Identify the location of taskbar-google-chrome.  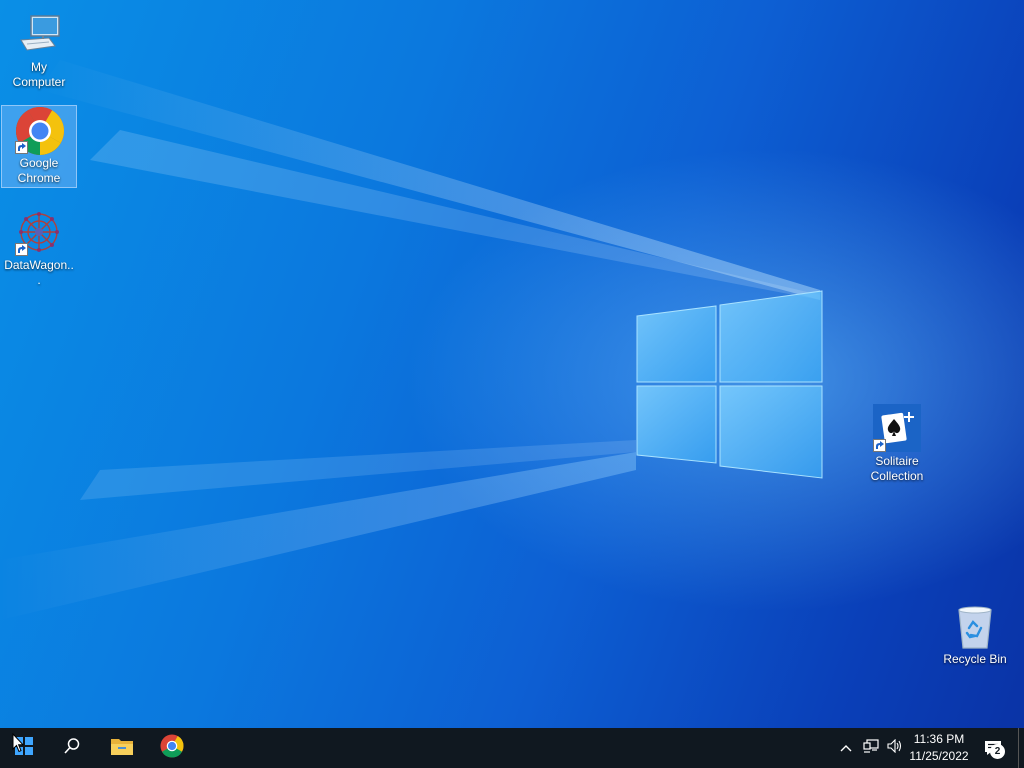
(172, 748).